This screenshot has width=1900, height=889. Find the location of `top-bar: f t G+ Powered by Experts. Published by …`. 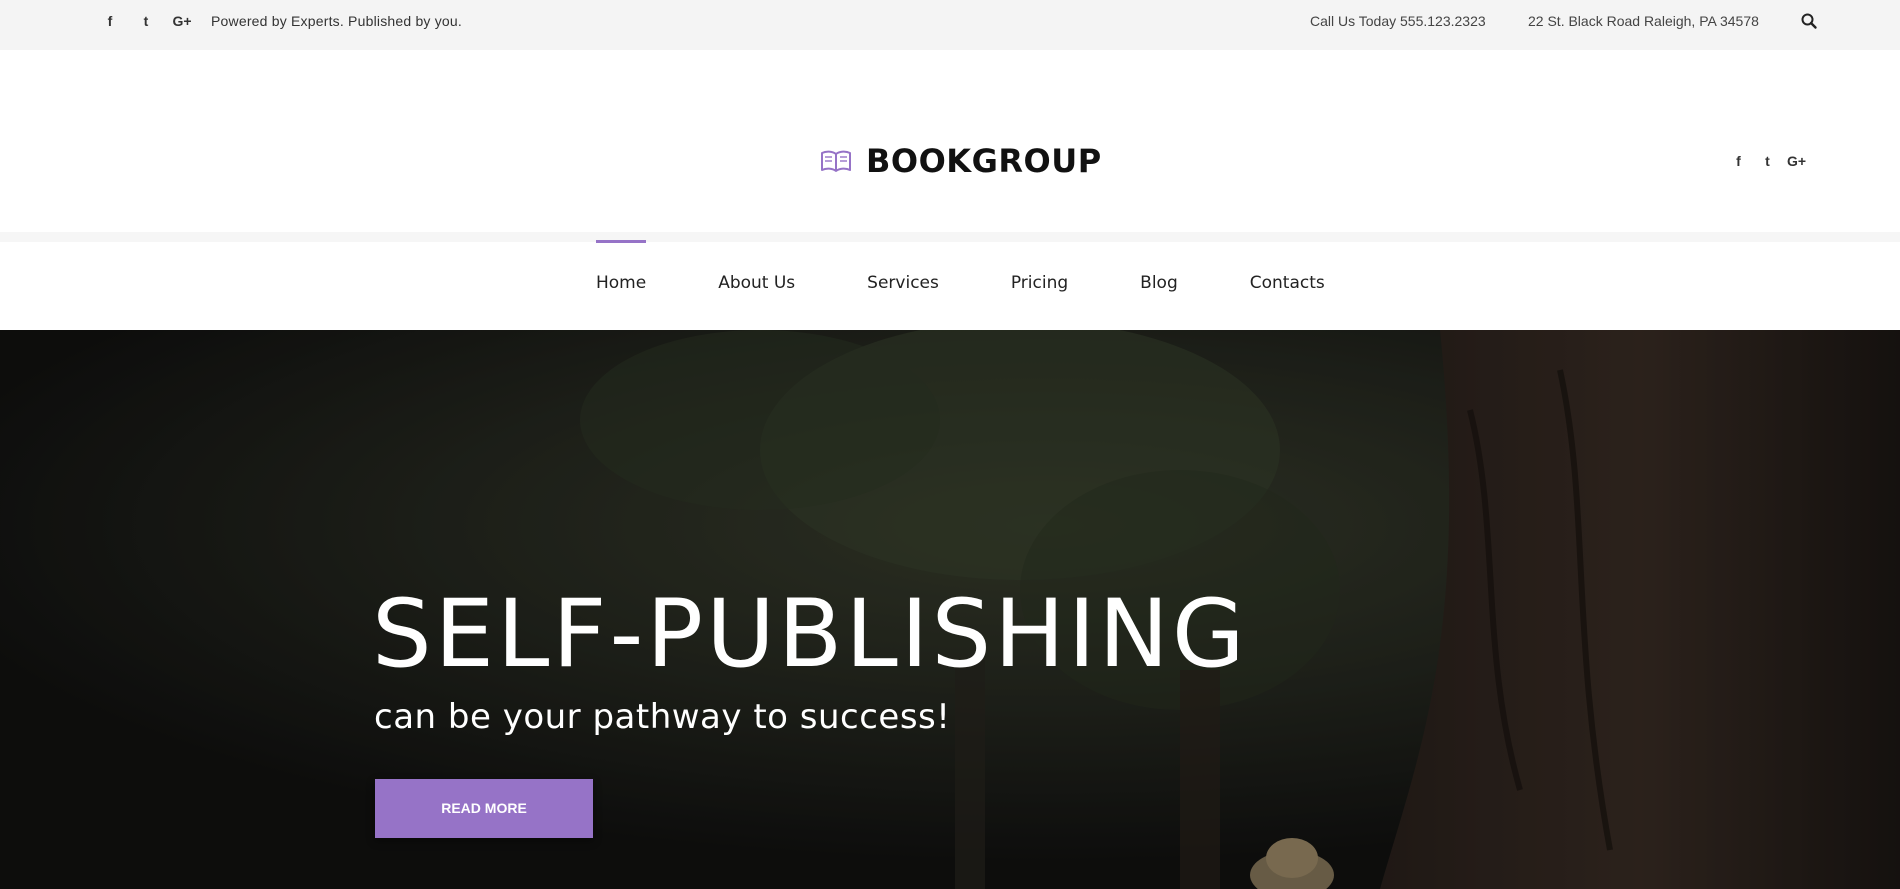

top-bar: f t G+ Powered by Experts. Published by … is located at coordinates (950, 25).